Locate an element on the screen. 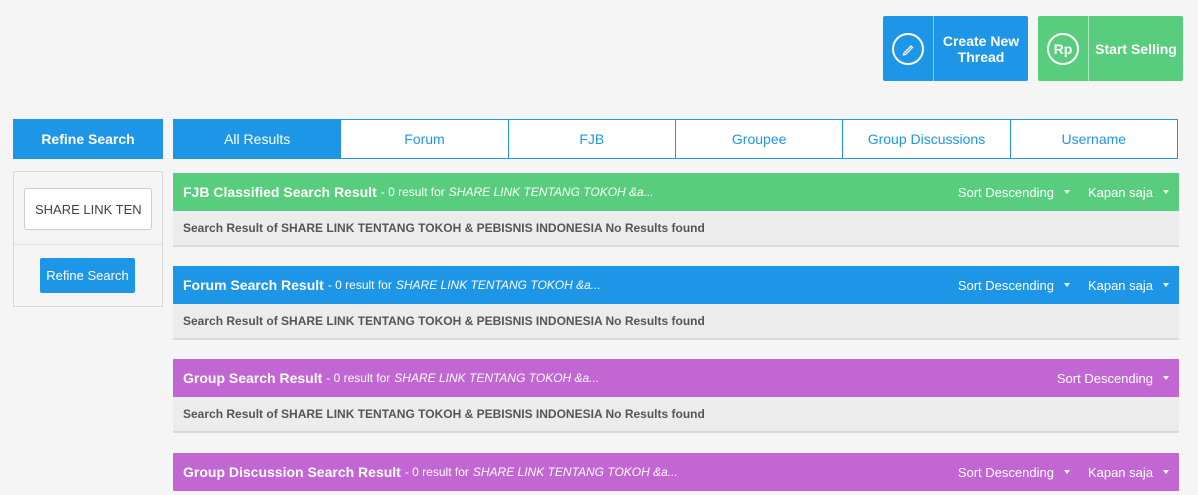 This screenshot has width=1198, height=495. rupiah-icon: Rp is located at coordinates (1063, 48).